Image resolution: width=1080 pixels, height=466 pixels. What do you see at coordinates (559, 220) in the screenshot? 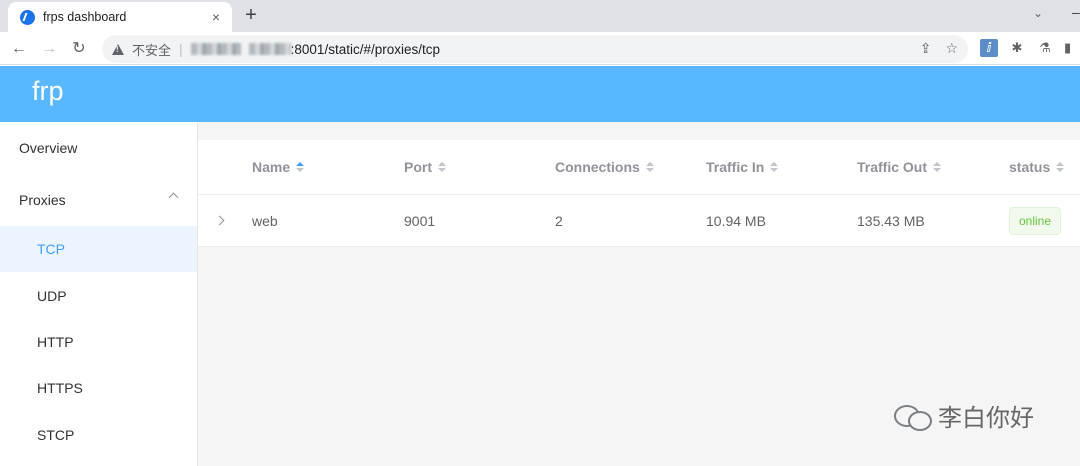
I see `cell-connections: 2` at bounding box center [559, 220].